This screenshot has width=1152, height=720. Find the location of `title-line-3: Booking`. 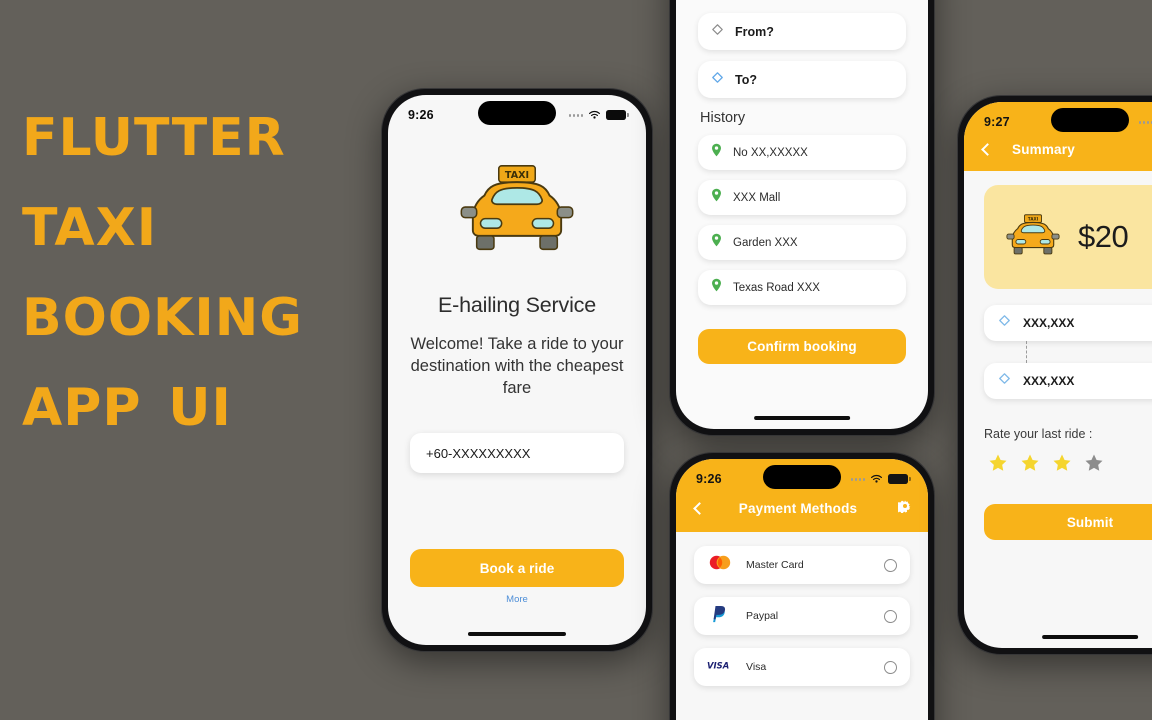

title-line-3: Booking is located at coordinates (162, 310).